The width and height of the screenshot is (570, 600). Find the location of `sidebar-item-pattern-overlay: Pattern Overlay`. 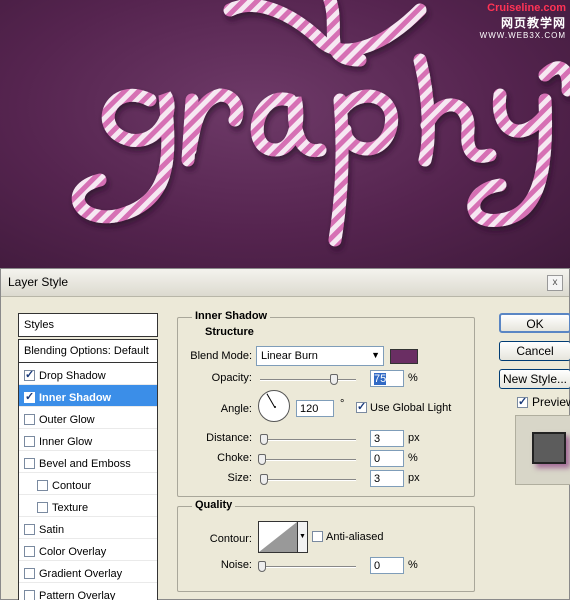

sidebar-item-pattern-overlay: Pattern Overlay is located at coordinates (88, 591).